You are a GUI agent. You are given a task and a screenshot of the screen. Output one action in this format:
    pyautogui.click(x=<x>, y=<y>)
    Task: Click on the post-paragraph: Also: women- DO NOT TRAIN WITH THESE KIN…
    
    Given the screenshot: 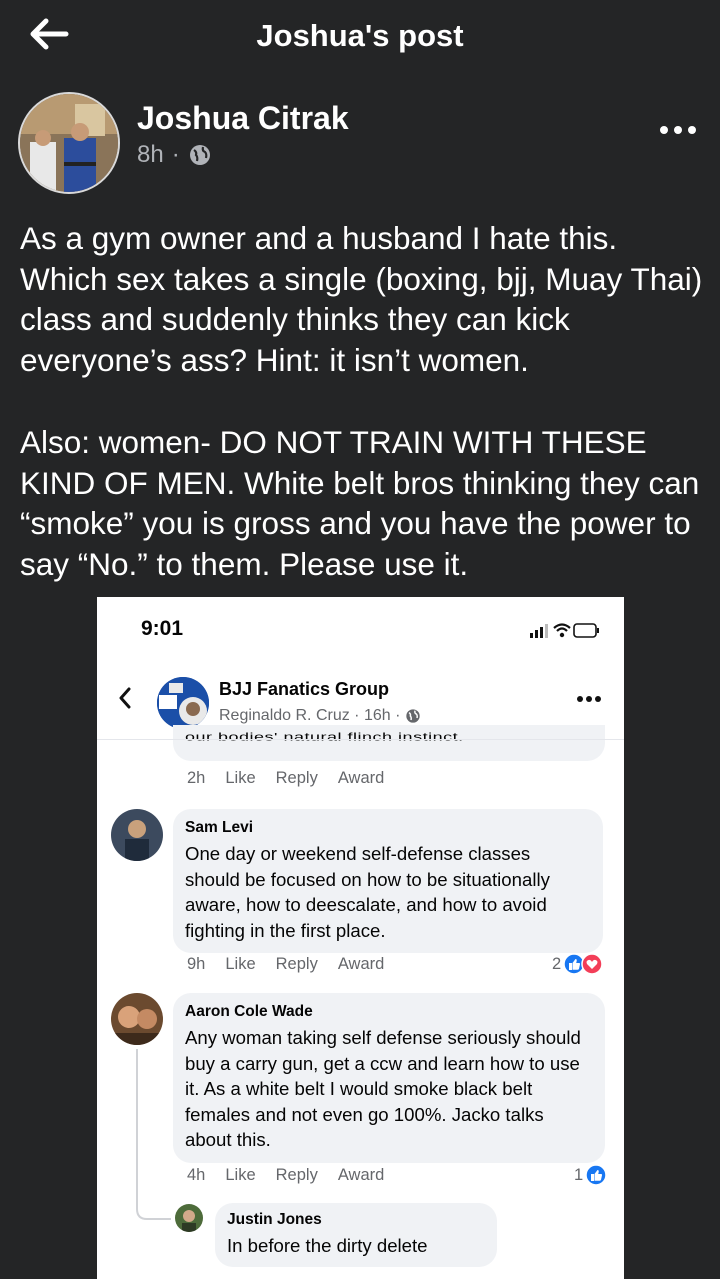 What is the action you would take?
    pyautogui.click(x=360, y=502)
    